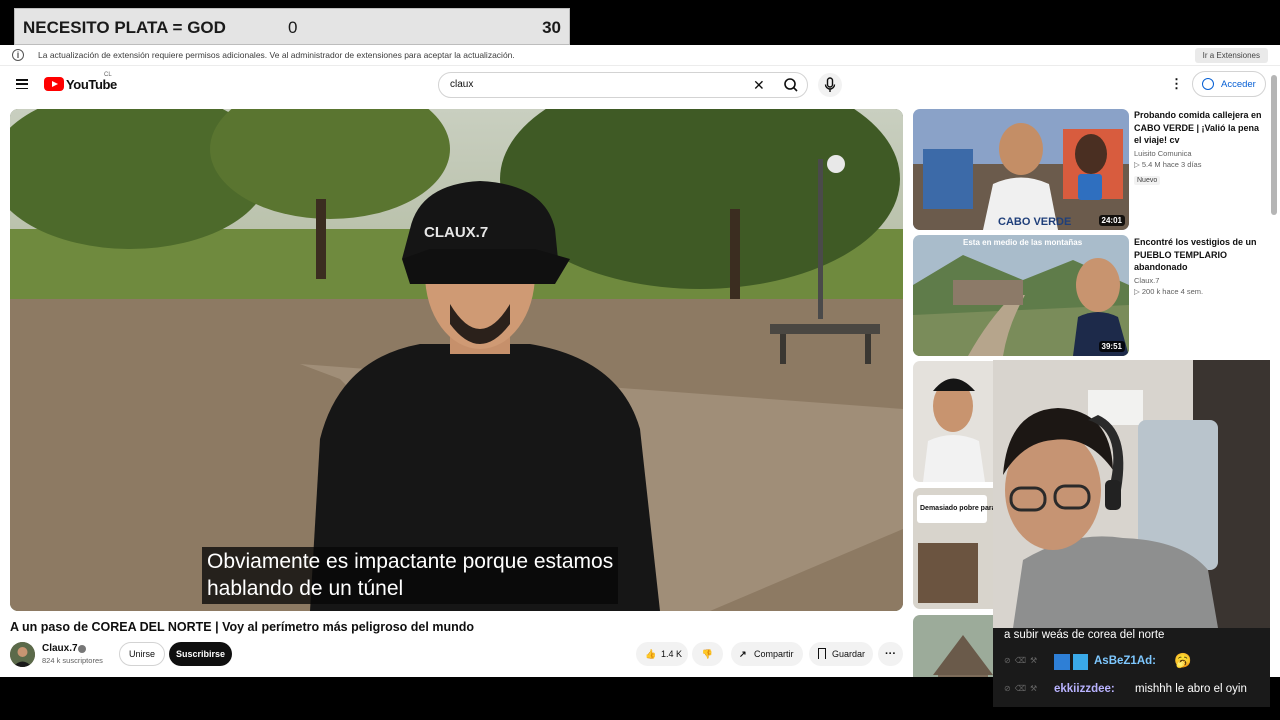 The image size is (1280, 720). I want to click on counter-value-right: 30, so click(551, 27).